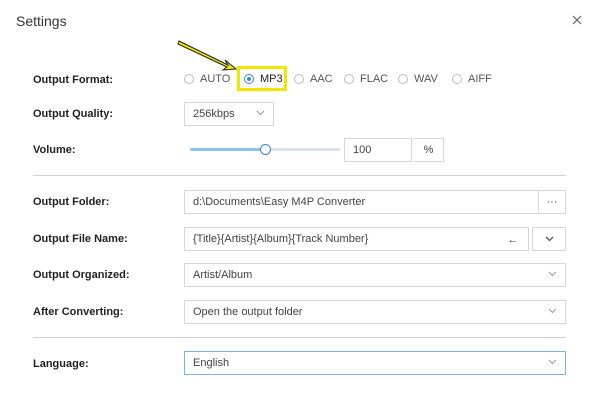  I want to click on radio-flac-circle, so click(349, 79).